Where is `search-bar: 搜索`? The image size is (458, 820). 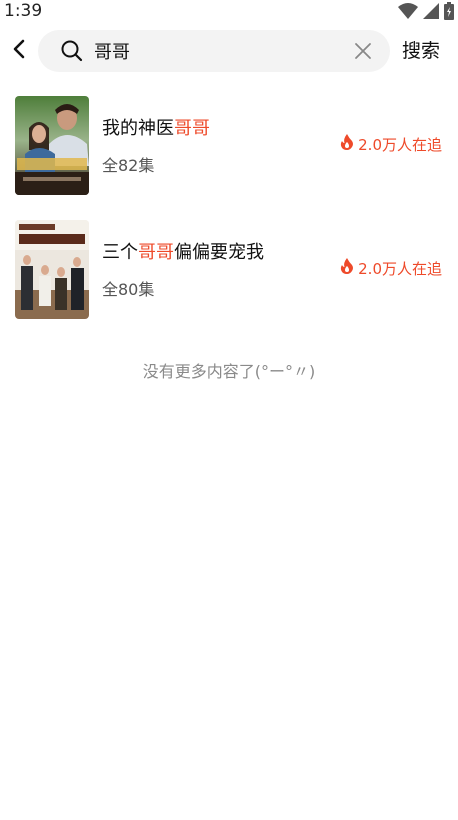 search-bar: 搜索 is located at coordinates (229, 51).